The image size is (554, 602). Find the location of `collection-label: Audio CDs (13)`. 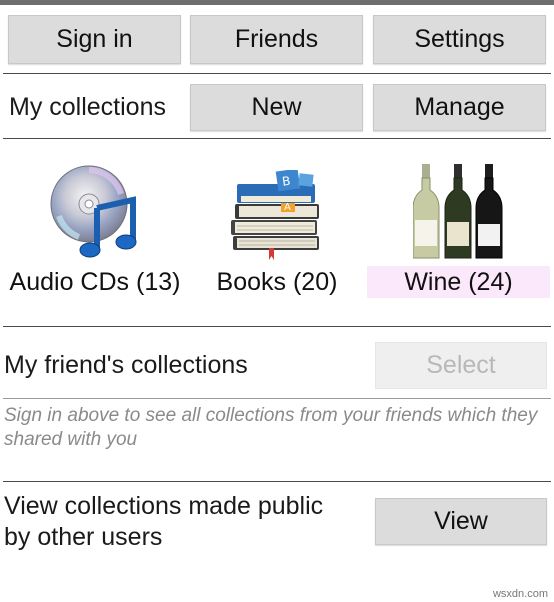

collection-label: Audio CDs (13) is located at coordinates (95, 281).